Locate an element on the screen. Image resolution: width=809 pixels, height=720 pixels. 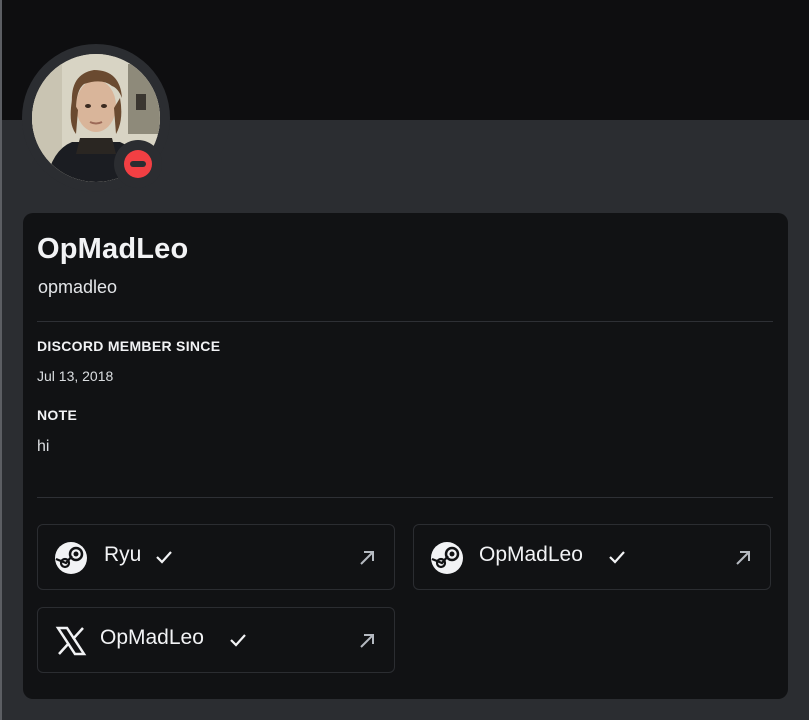
note-title: NOTE is located at coordinates (57, 415).